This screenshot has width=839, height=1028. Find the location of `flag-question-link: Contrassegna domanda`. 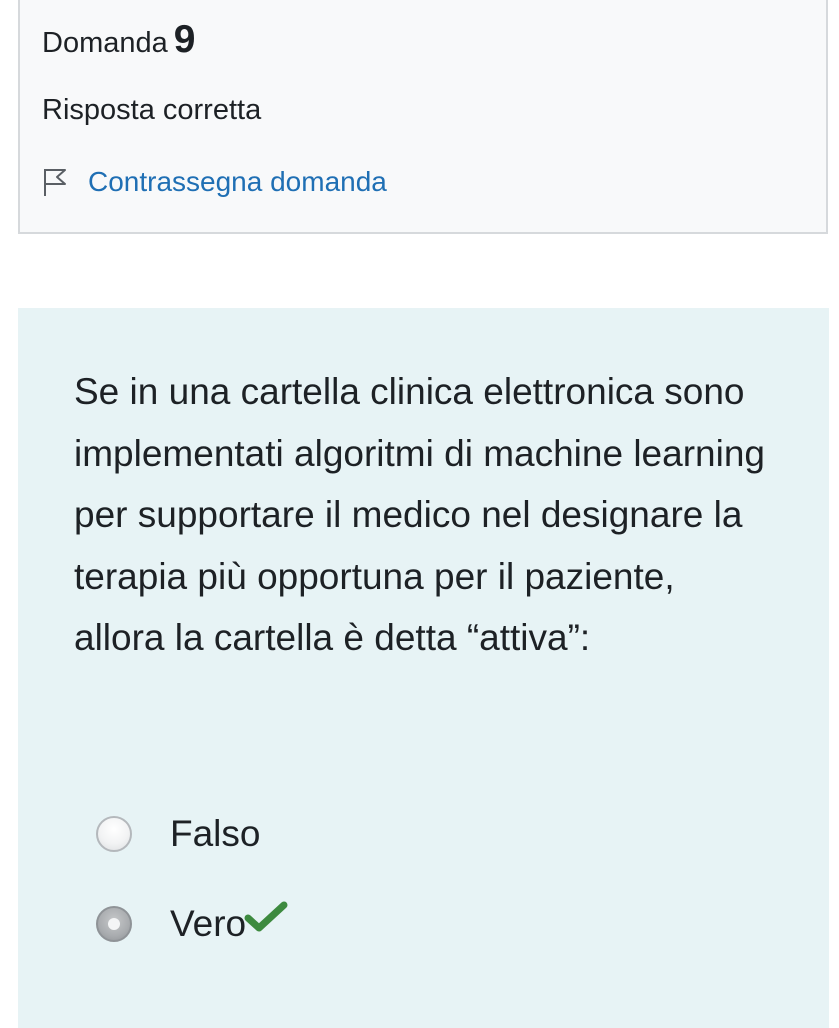

flag-question-link: Contrassegna domanda is located at coordinates (214, 182).